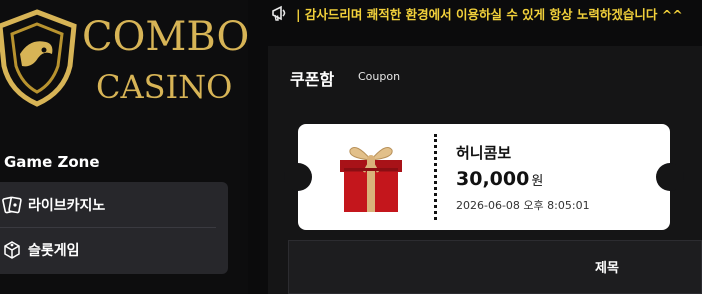 This screenshot has height=294, width=702. I want to click on page-title: 쿠폰함, so click(312, 79).